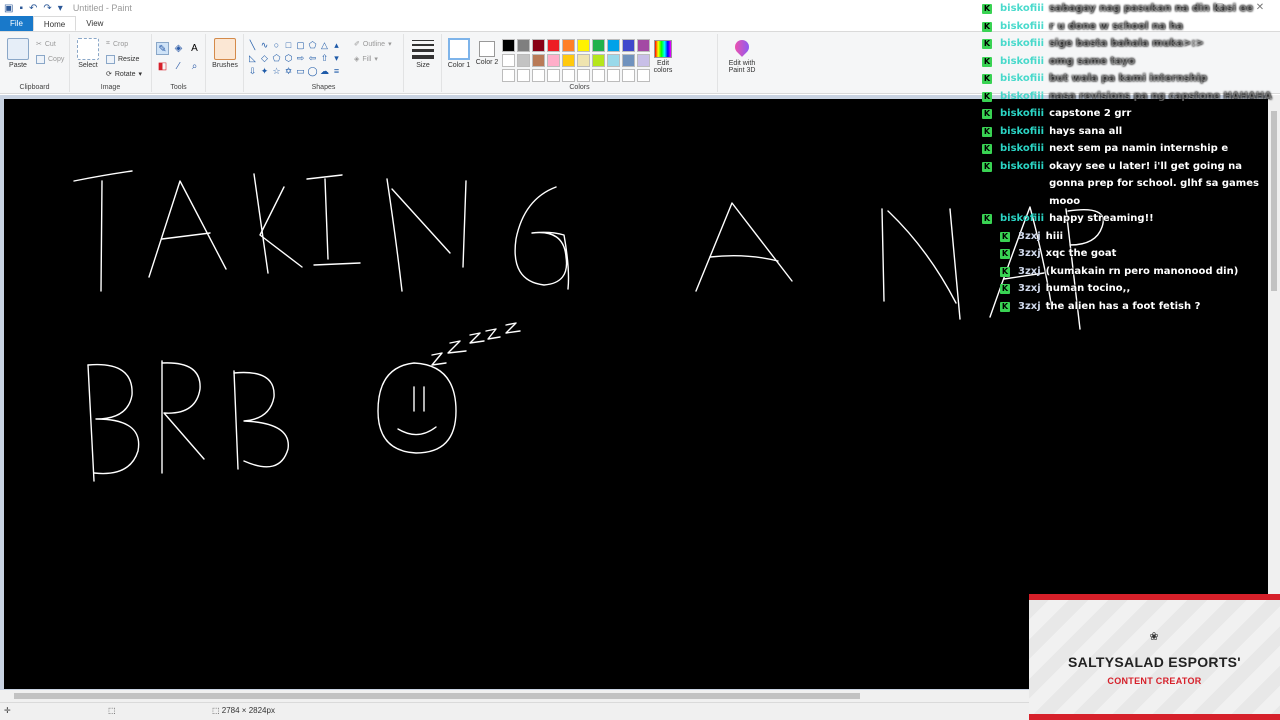 This screenshot has height=720, width=1280. What do you see at coordinates (33, 8) in the screenshot?
I see `undo-icon: ↶` at bounding box center [33, 8].